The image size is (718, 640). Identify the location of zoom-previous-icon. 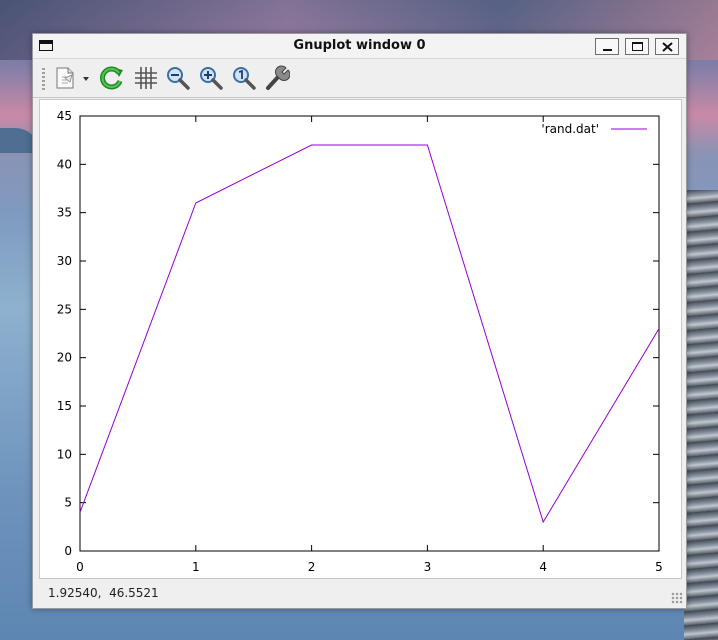
(178, 78).